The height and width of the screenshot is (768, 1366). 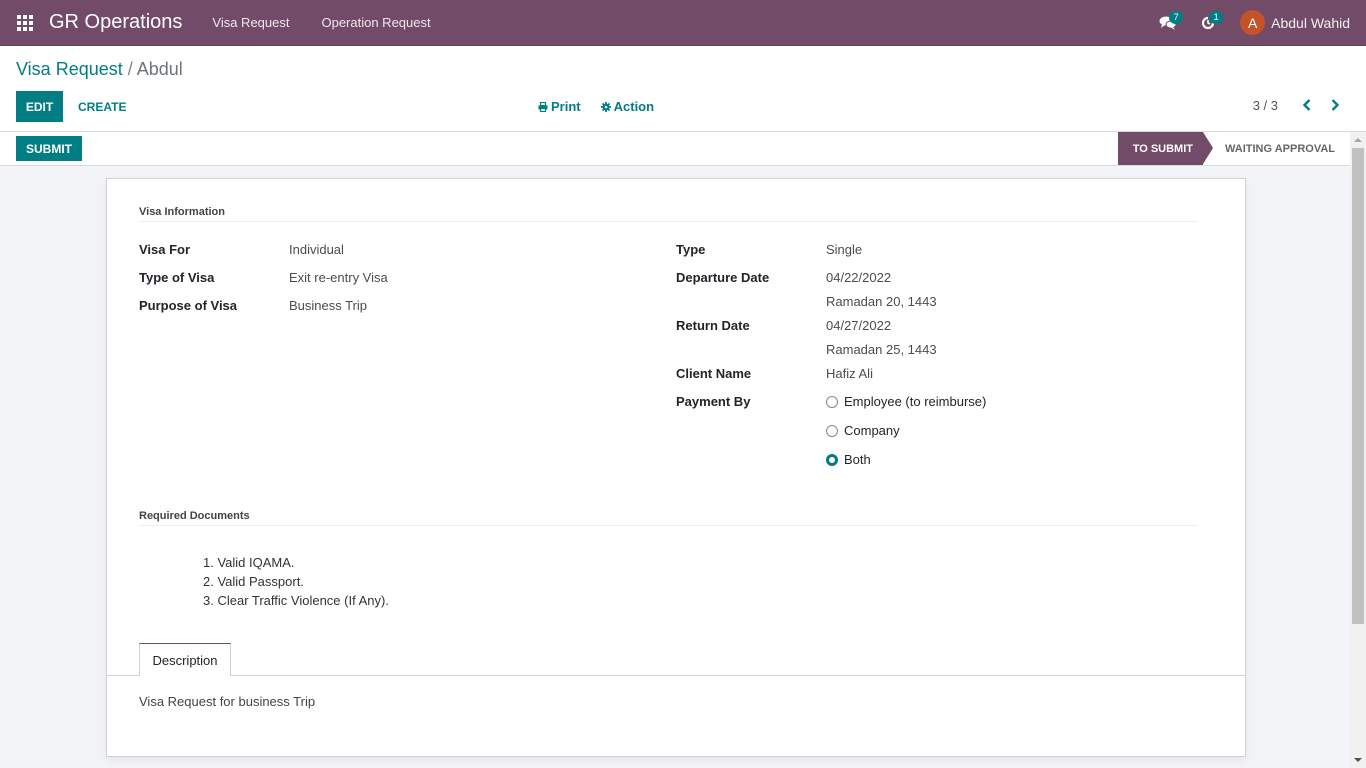 I want to click on breadcrumb-visa-request: Visa Request, so click(x=69, y=69).